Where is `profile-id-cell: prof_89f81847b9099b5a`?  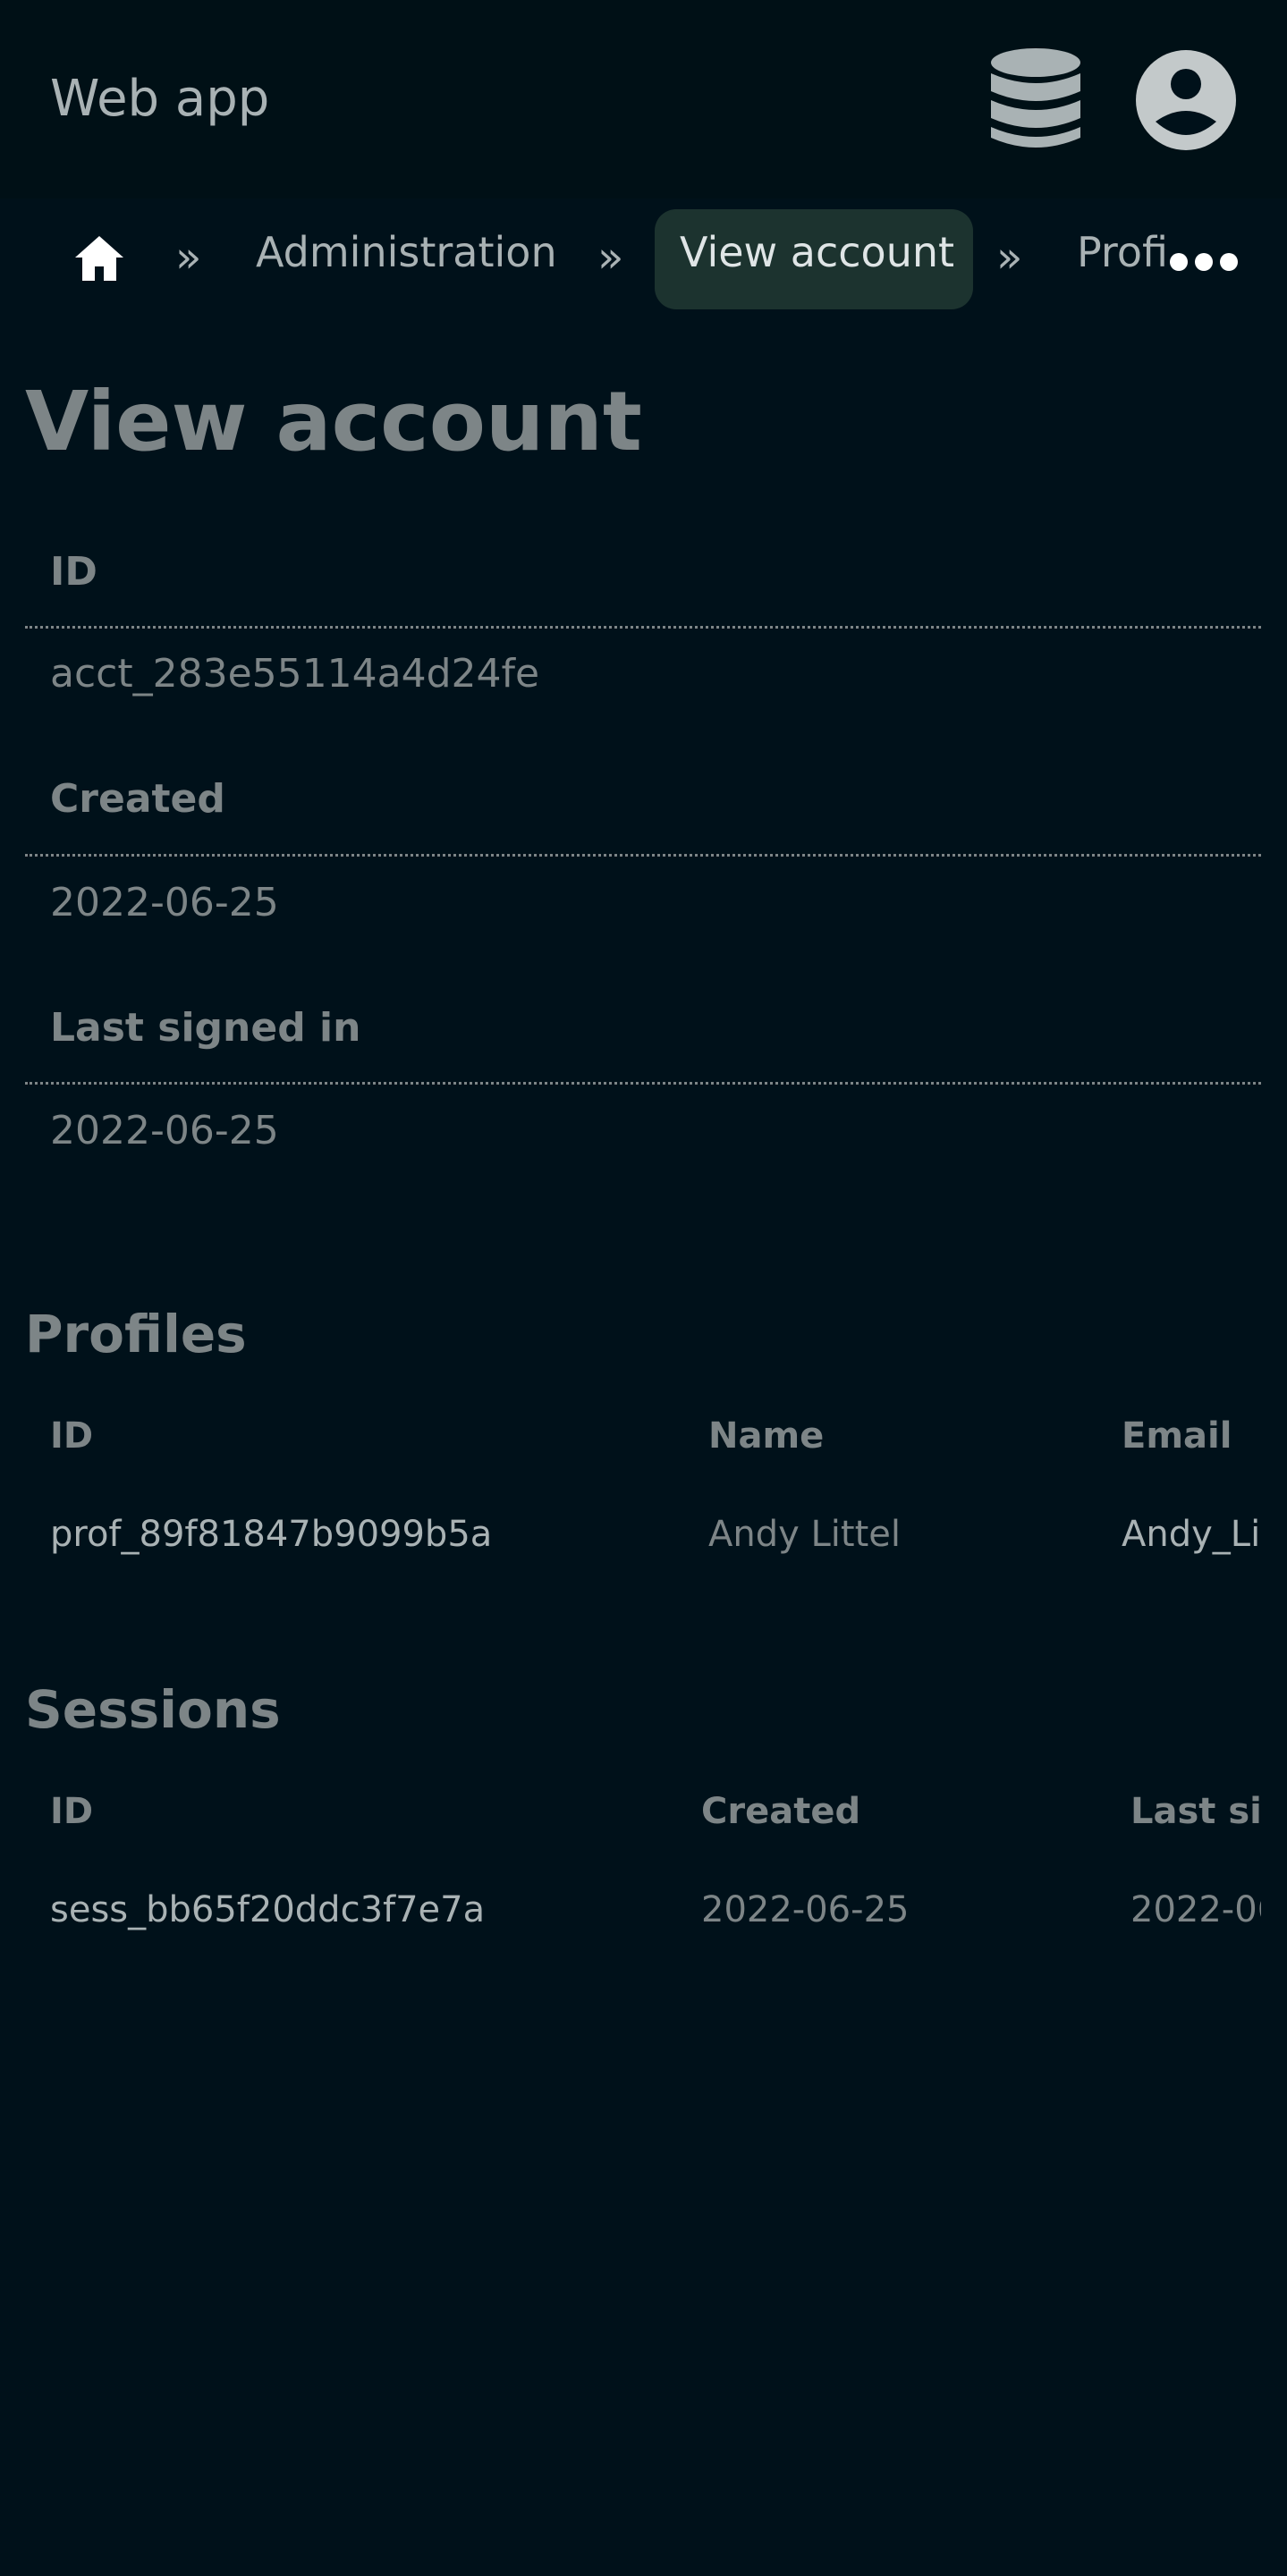
profile-id-cell: prof_89f81847b9099b5a is located at coordinates (271, 1534).